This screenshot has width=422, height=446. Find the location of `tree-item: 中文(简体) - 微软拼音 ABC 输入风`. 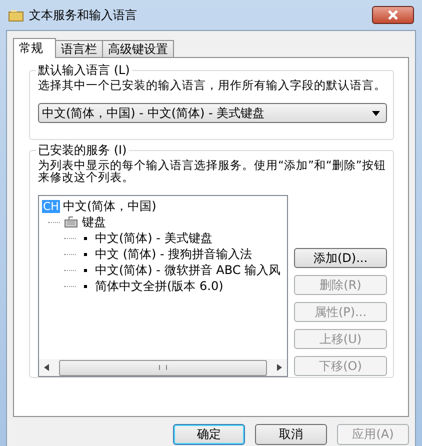

tree-item: 中文(简体) - 微软拼音 ABC 输入风 is located at coordinates (163, 270).